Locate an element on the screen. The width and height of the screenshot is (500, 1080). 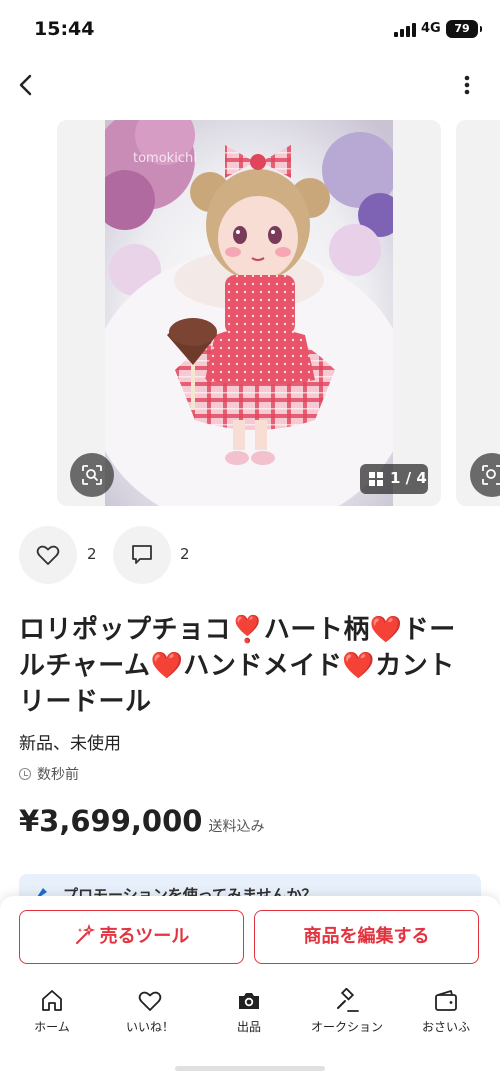
like-button is located at coordinates (48, 555).